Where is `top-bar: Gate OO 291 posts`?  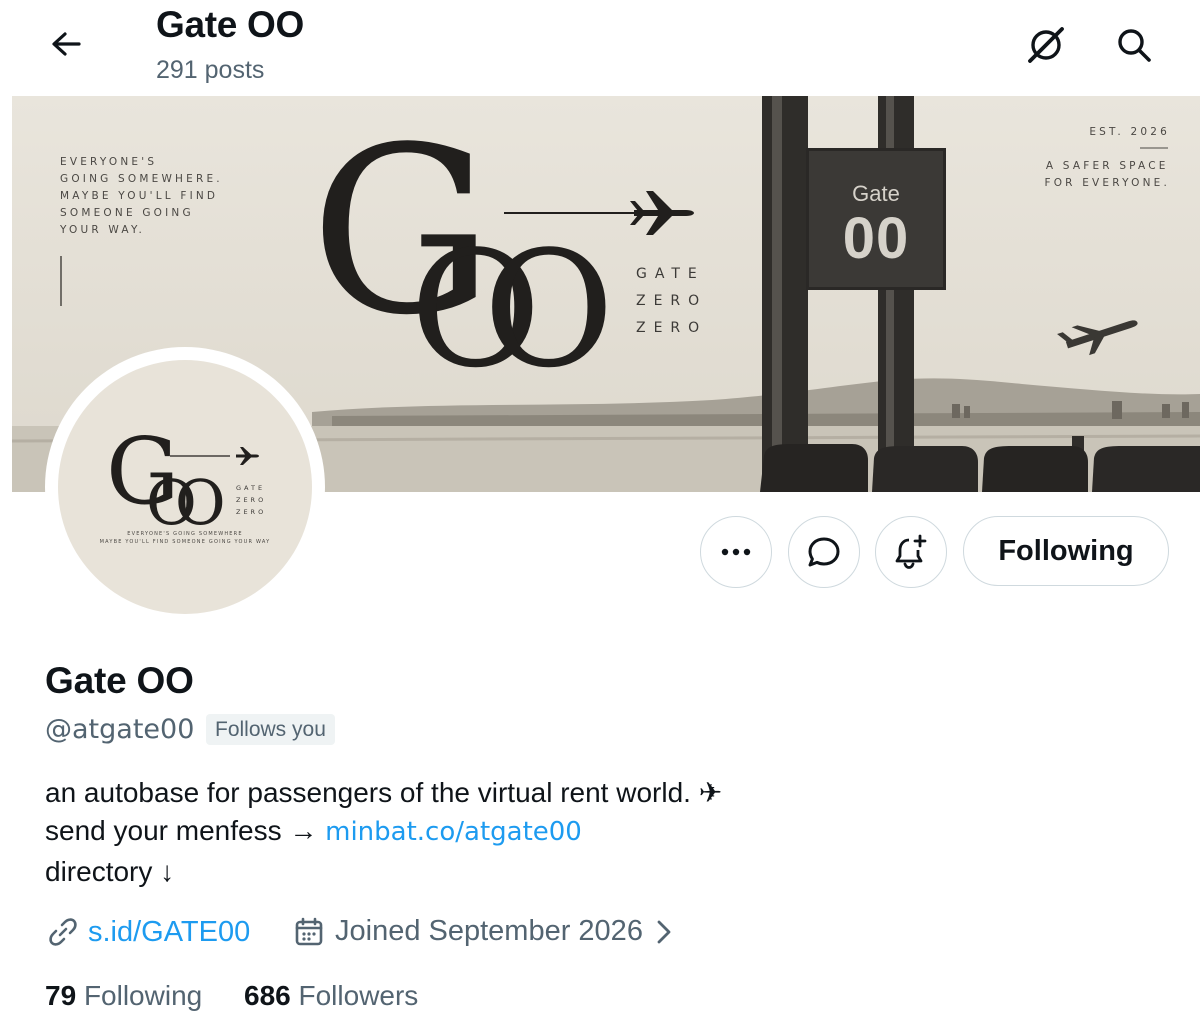
top-bar: Gate OO 291 posts is located at coordinates (600, 48).